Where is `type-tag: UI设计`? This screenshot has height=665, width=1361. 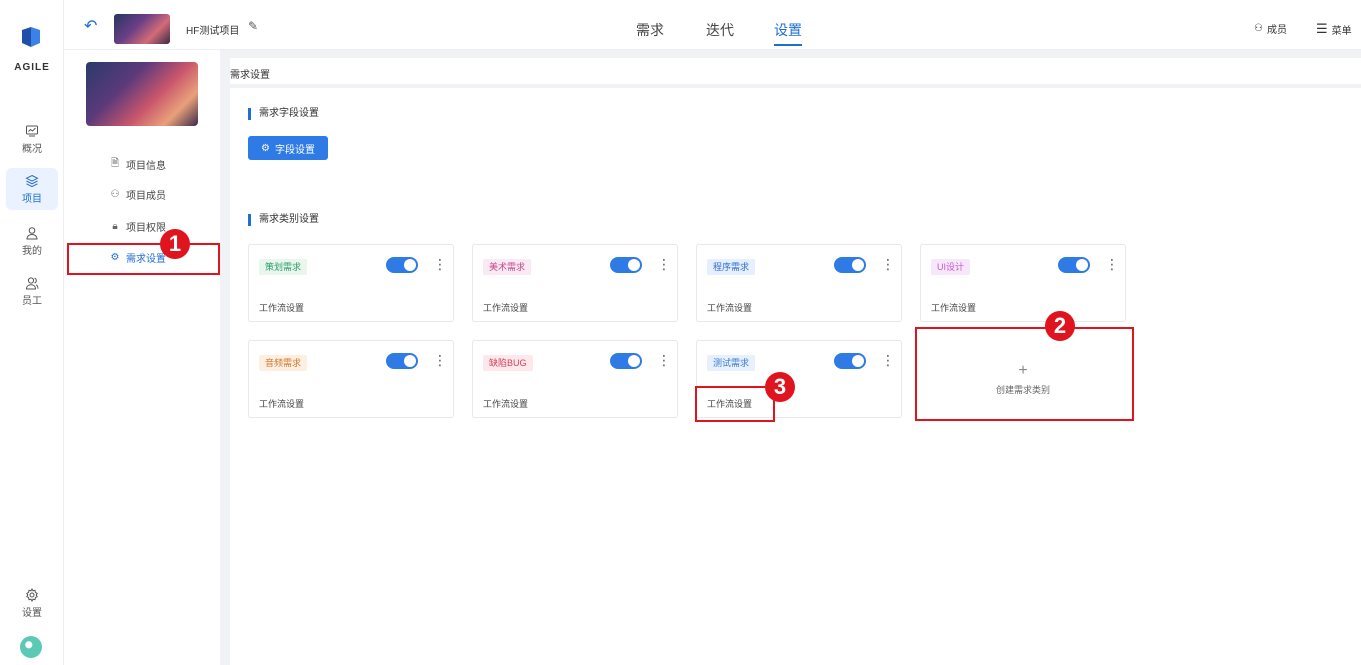 type-tag: UI设计 is located at coordinates (951, 267).